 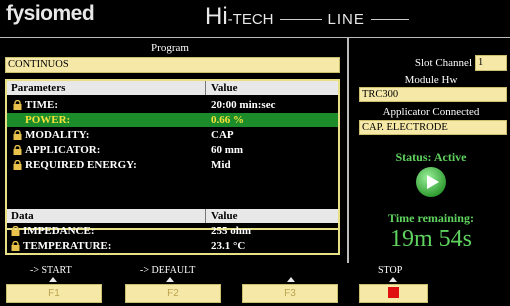 What do you see at coordinates (290, 293) in the screenshot?
I see `f3-button: F3` at bounding box center [290, 293].